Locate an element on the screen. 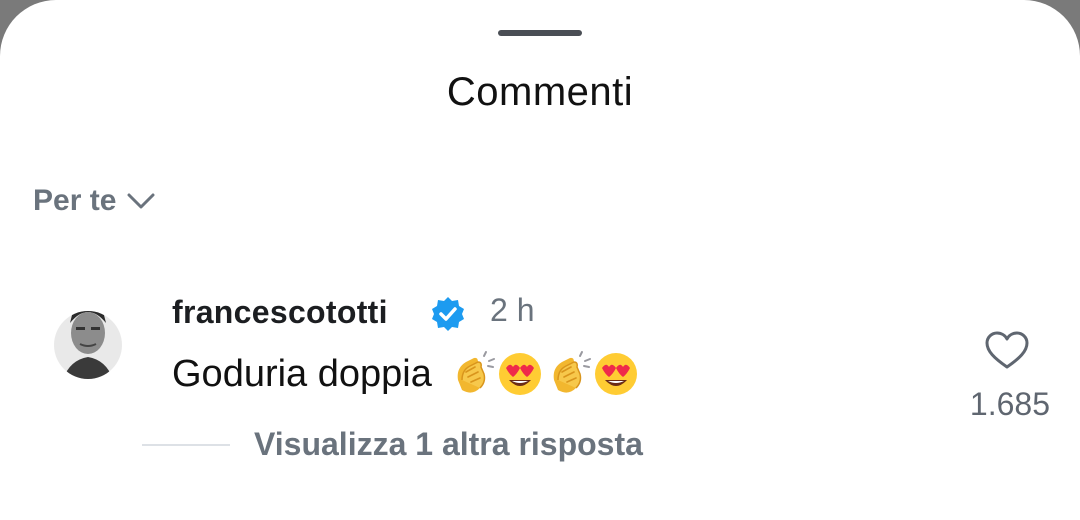 The width and height of the screenshot is (1080, 520). comment-text-row: Goduria doppia is located at coordinates (406, 374).